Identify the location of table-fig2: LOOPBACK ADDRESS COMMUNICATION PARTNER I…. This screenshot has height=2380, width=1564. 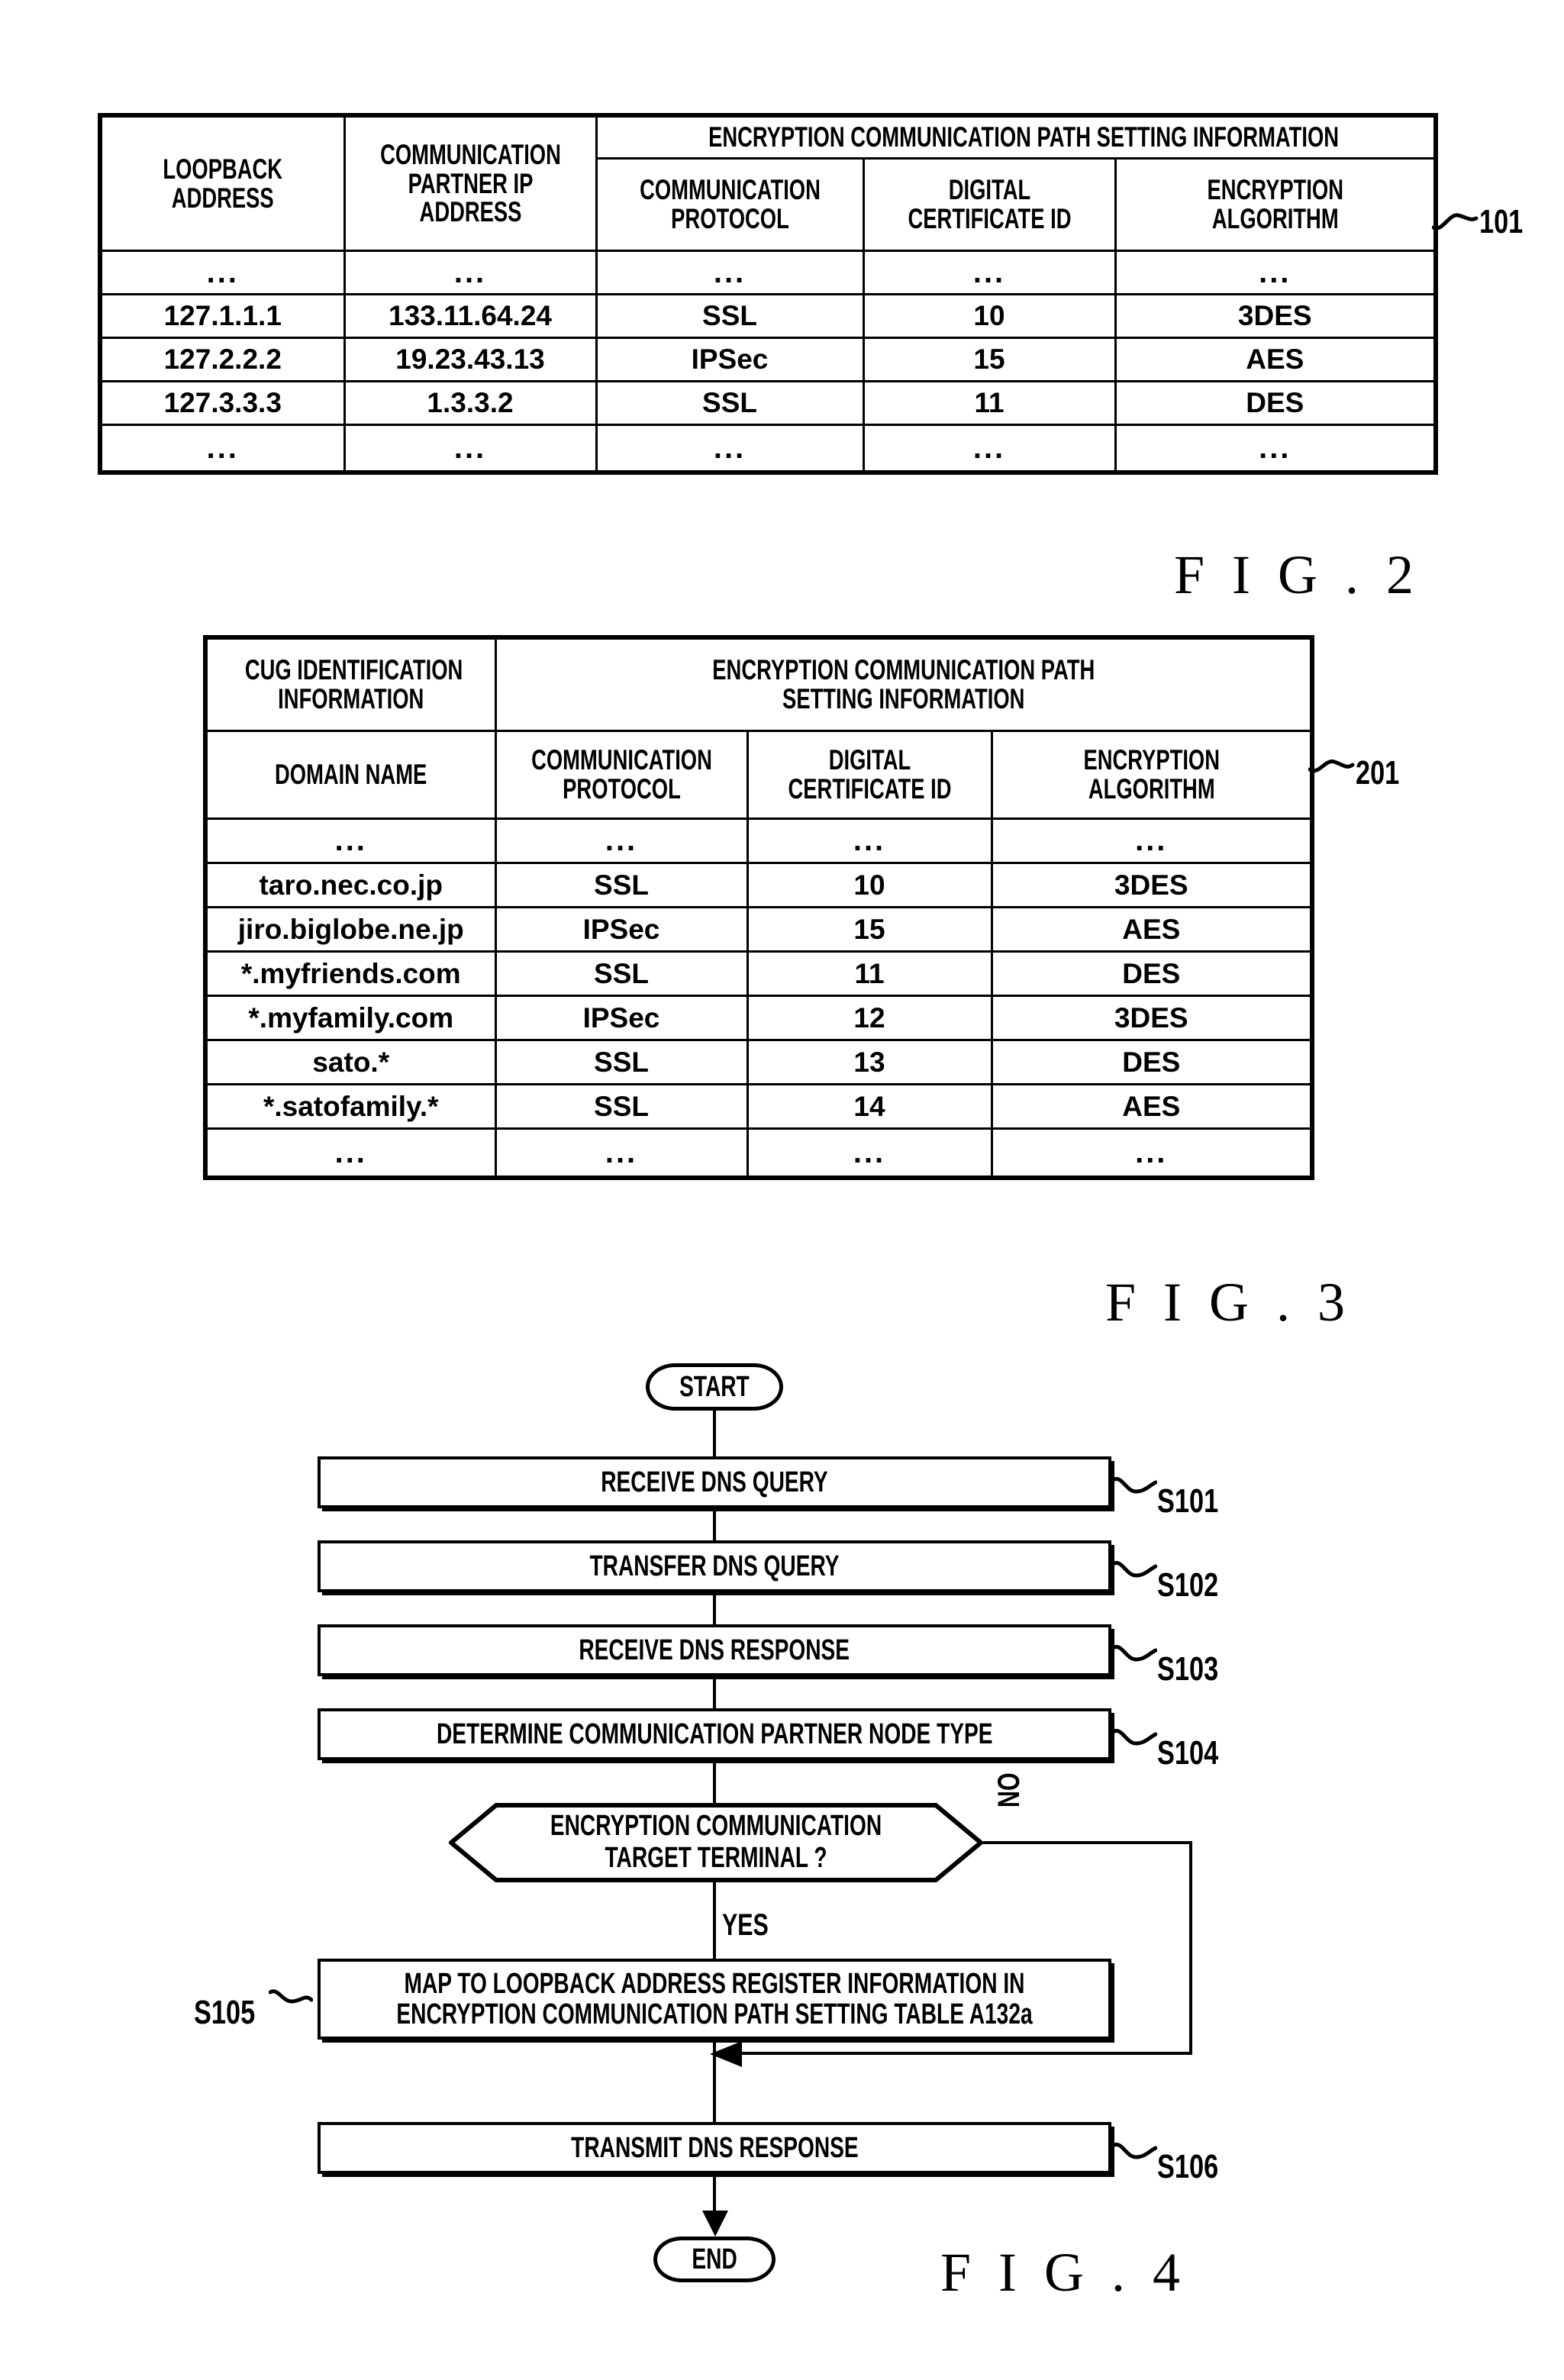
(768, 294).